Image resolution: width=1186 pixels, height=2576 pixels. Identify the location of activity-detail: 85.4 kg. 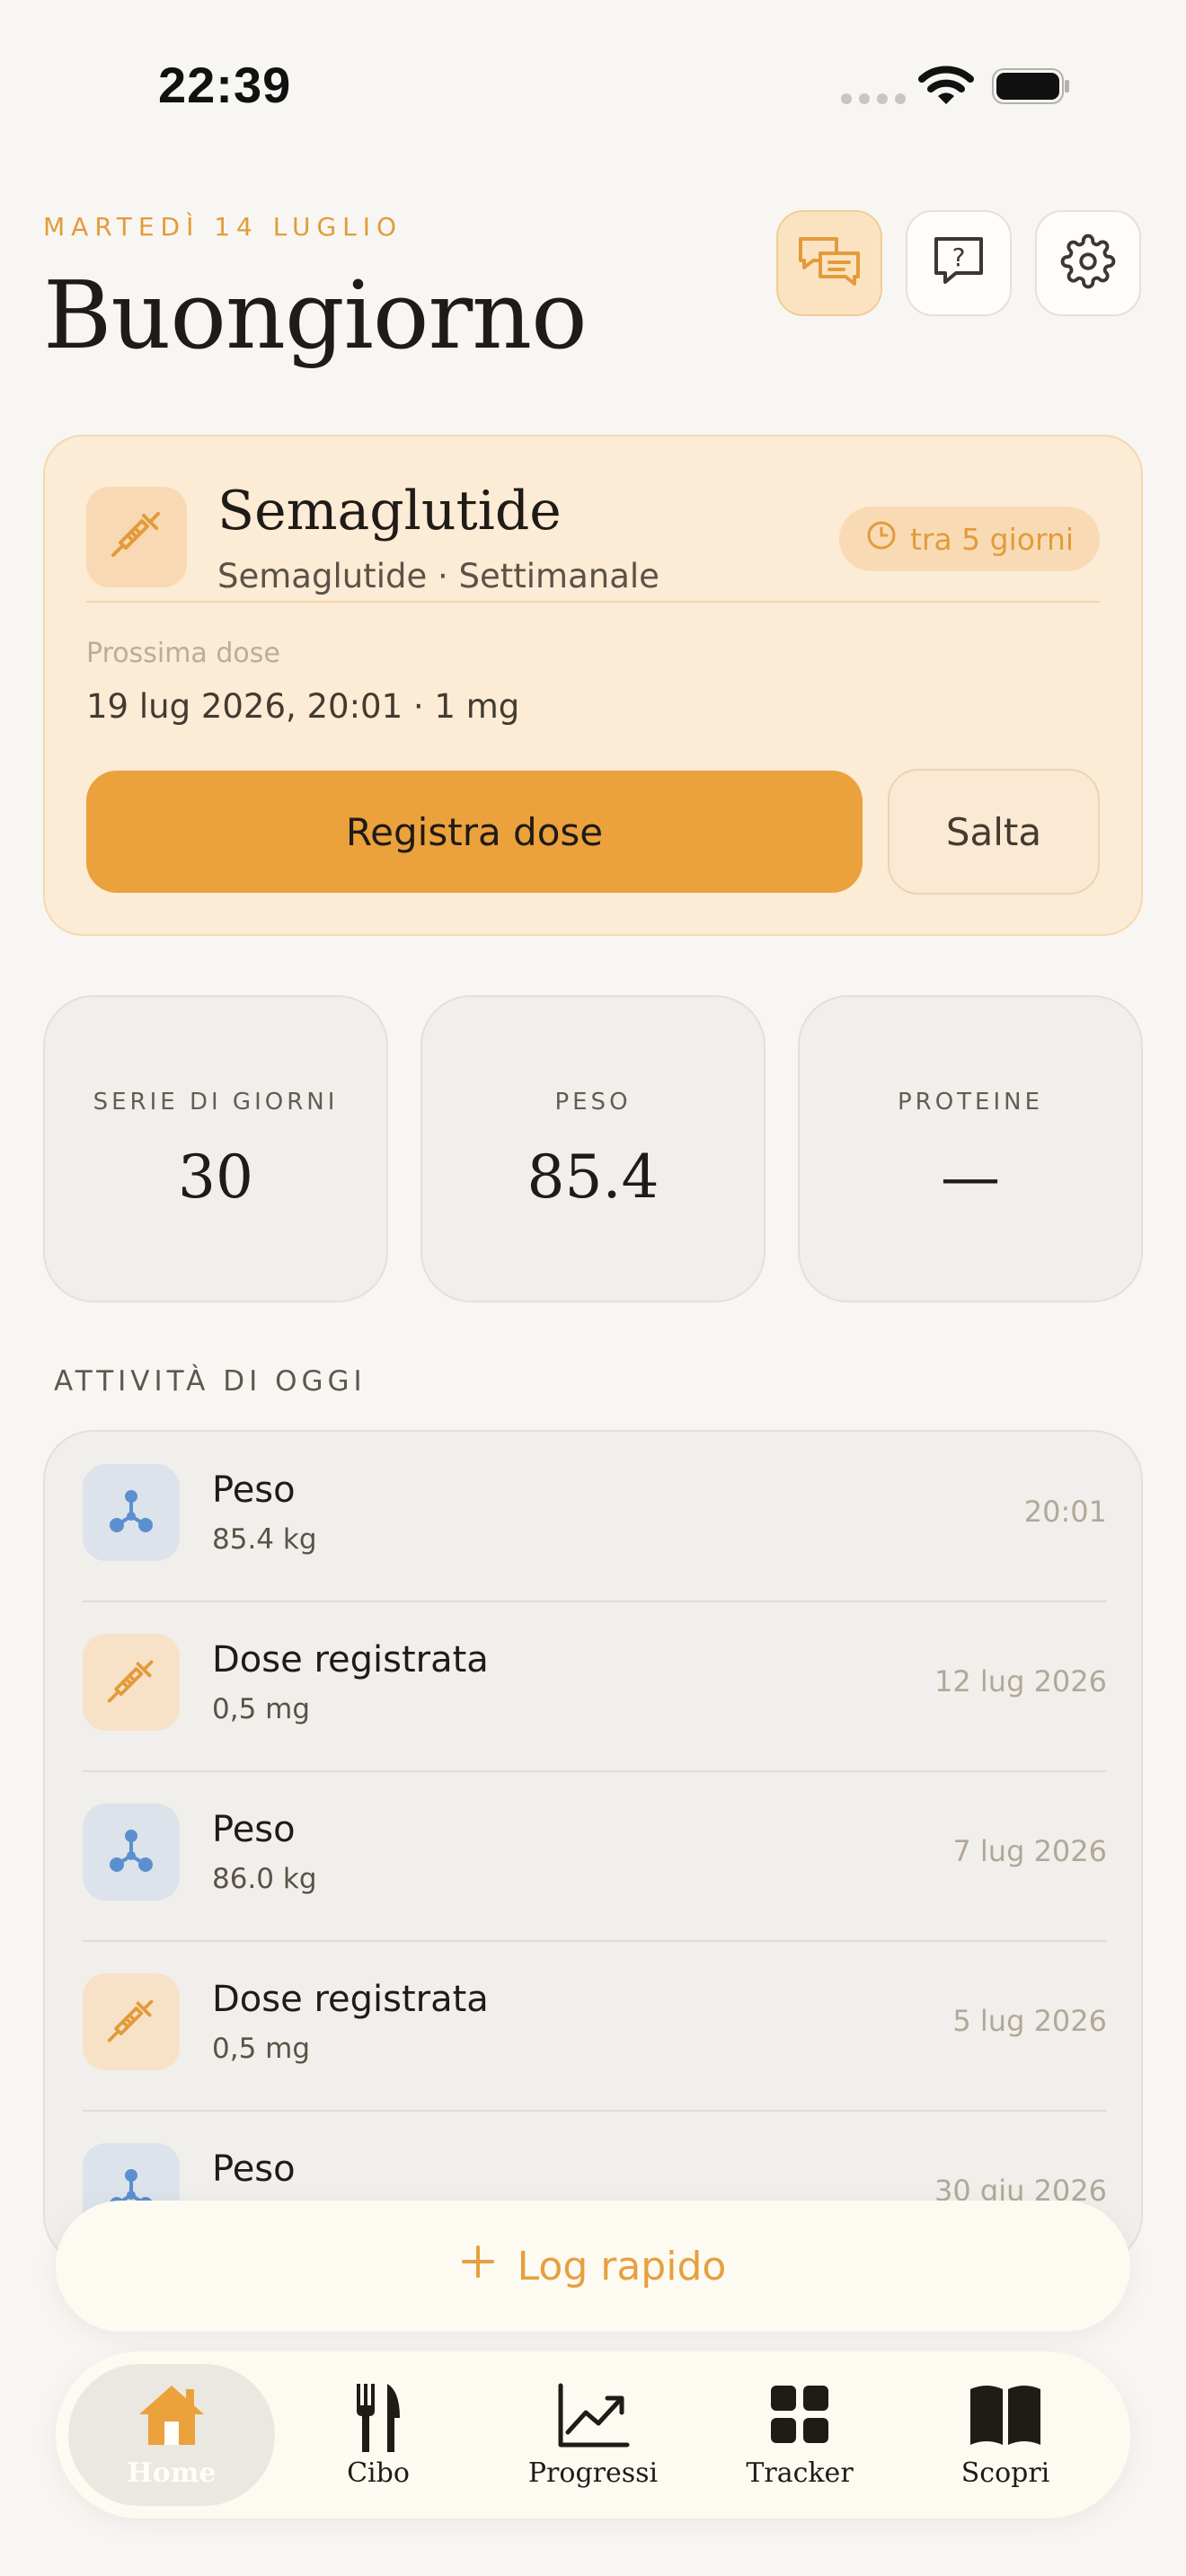
(264, 1539).